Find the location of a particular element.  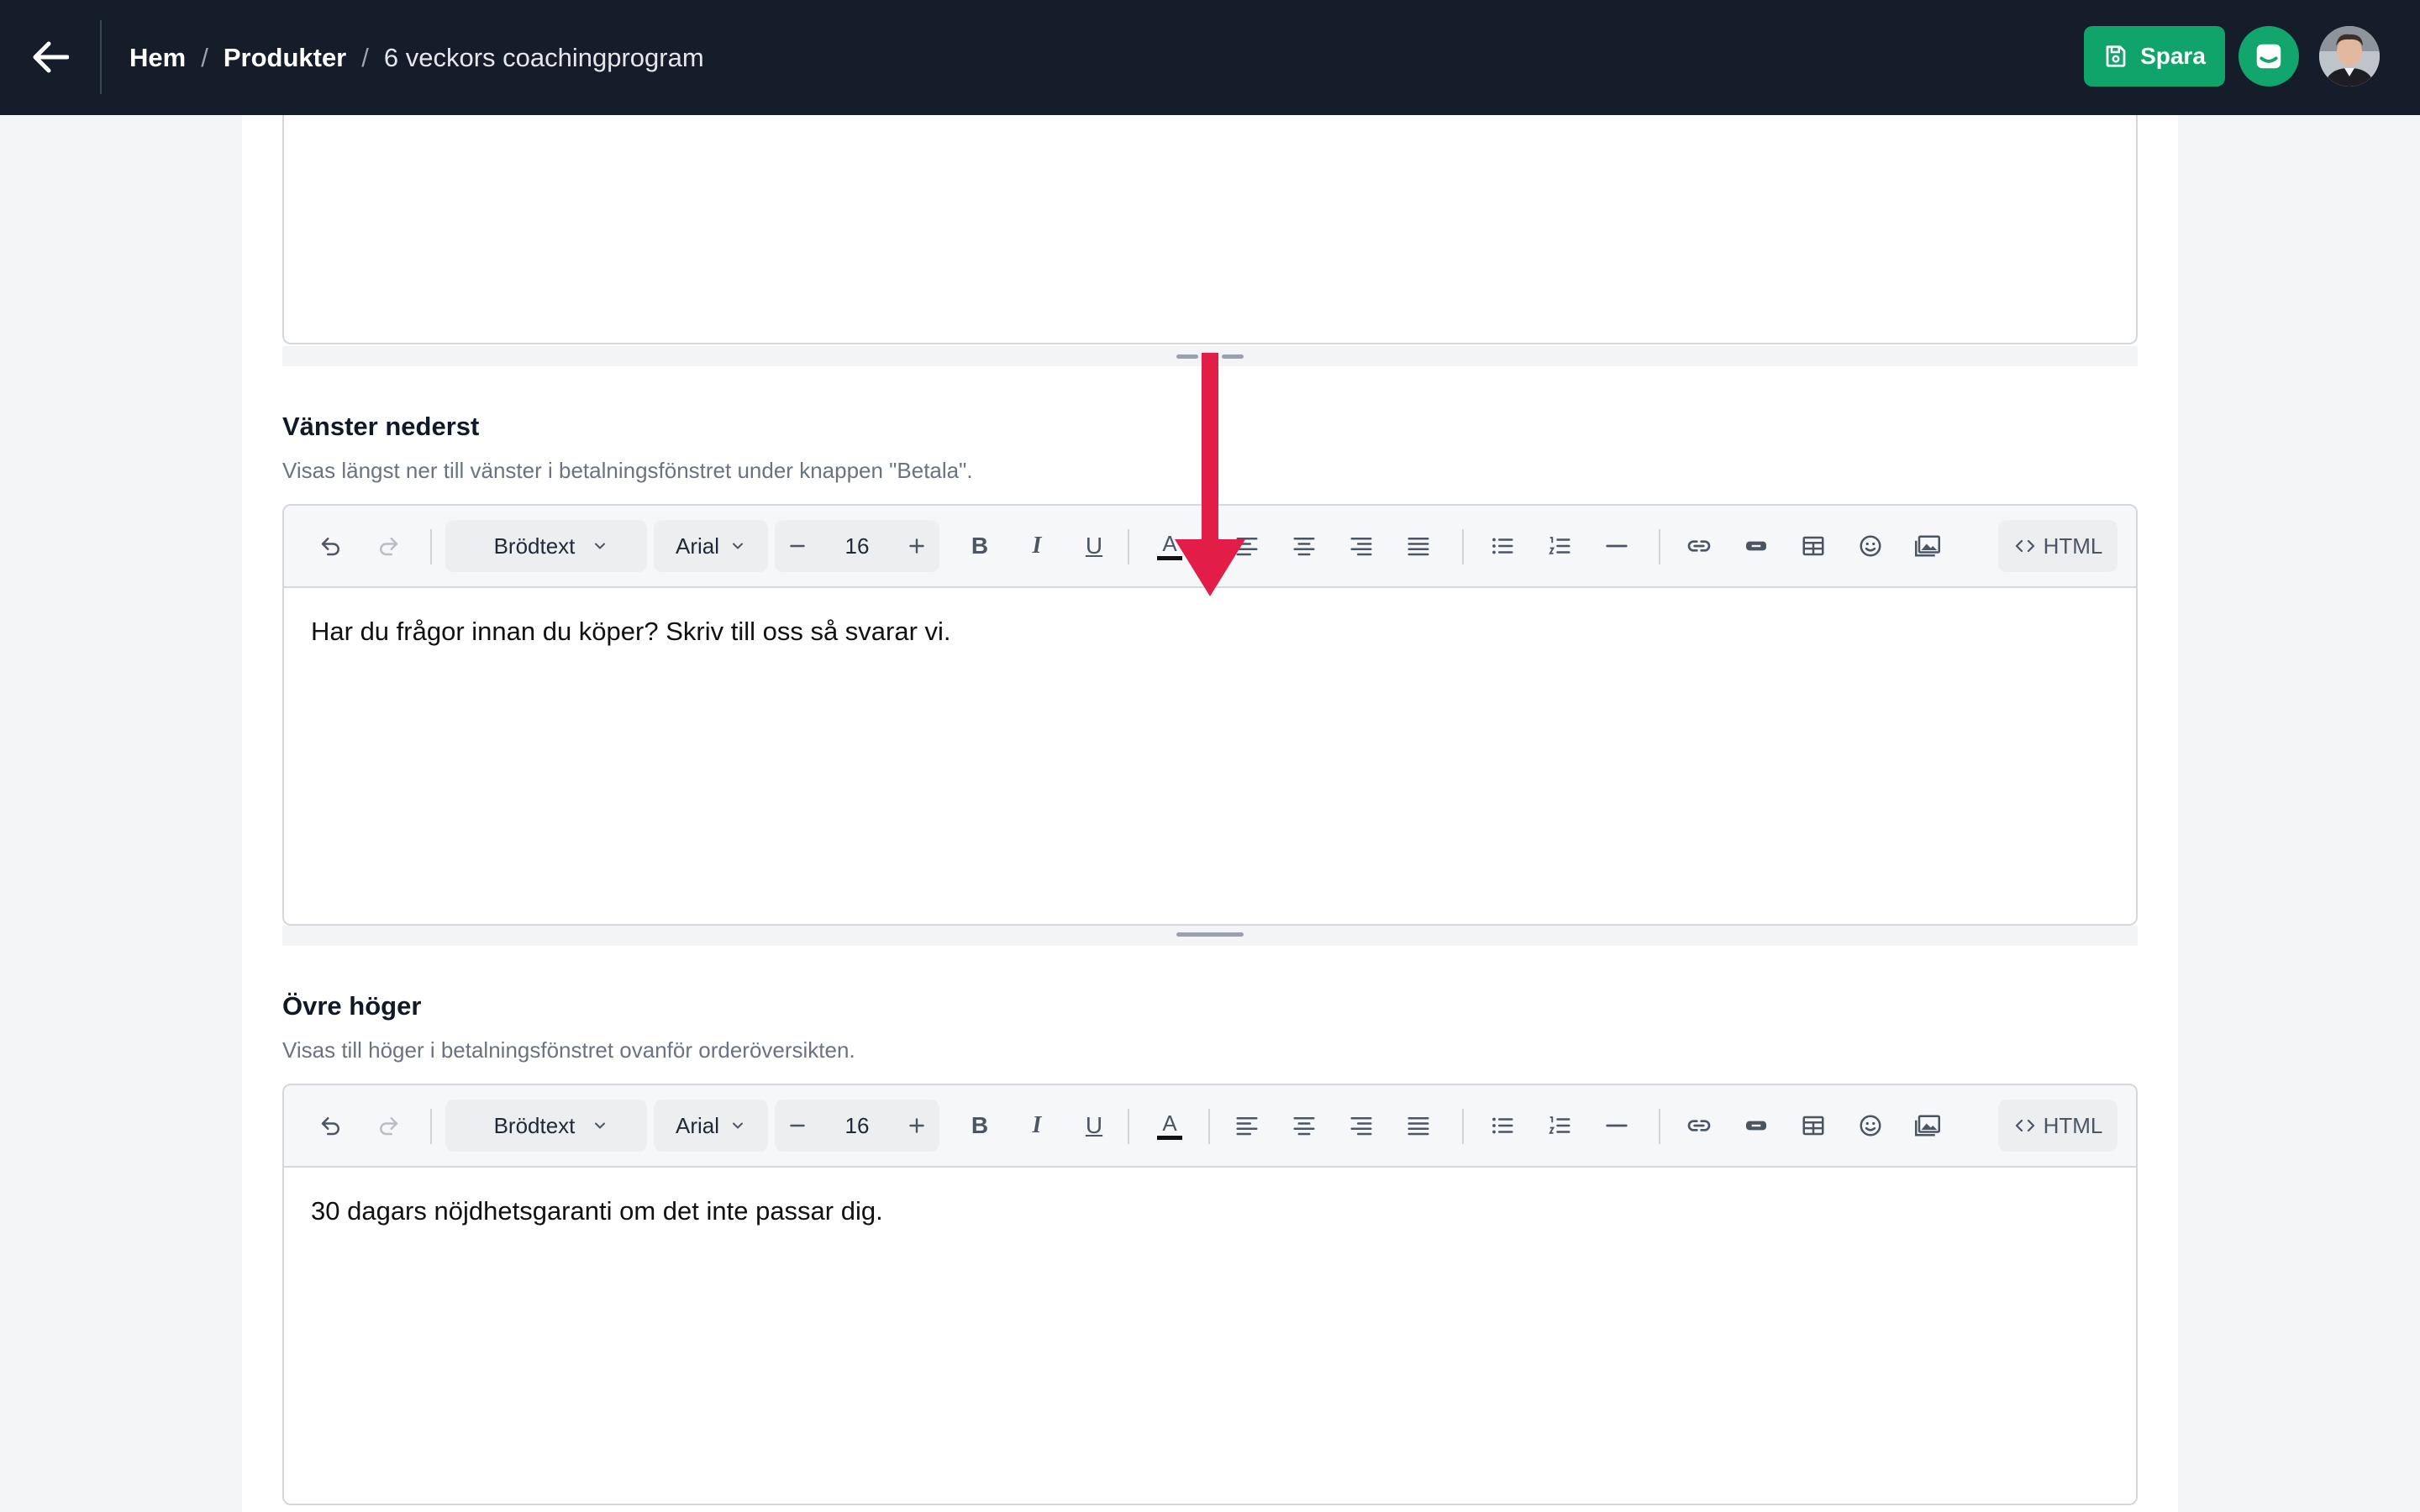

link-icon is located at coordinates (1699, 546).